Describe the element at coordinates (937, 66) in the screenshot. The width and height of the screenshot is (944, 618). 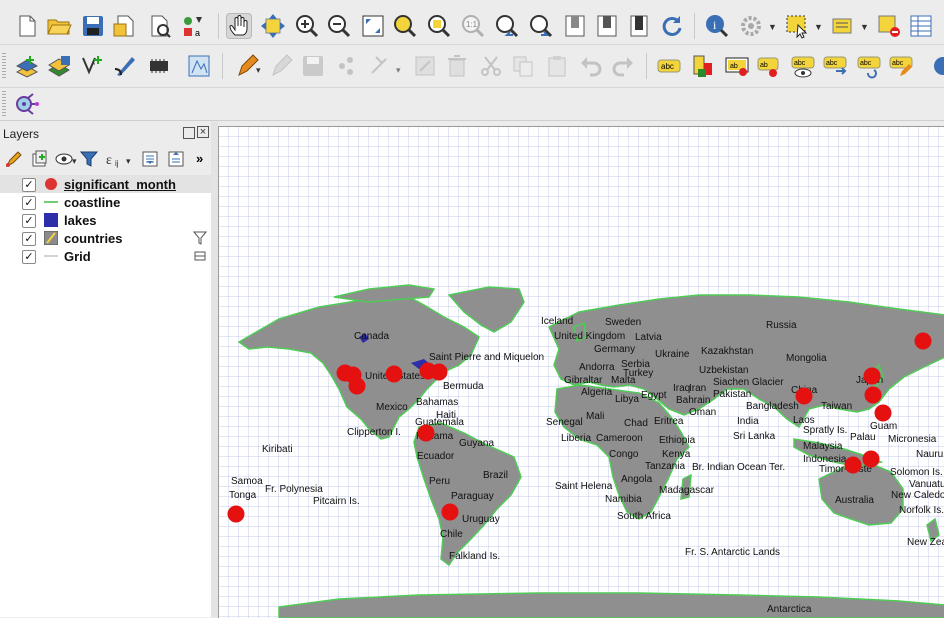
I see `overflow-tool-icon` at that location.